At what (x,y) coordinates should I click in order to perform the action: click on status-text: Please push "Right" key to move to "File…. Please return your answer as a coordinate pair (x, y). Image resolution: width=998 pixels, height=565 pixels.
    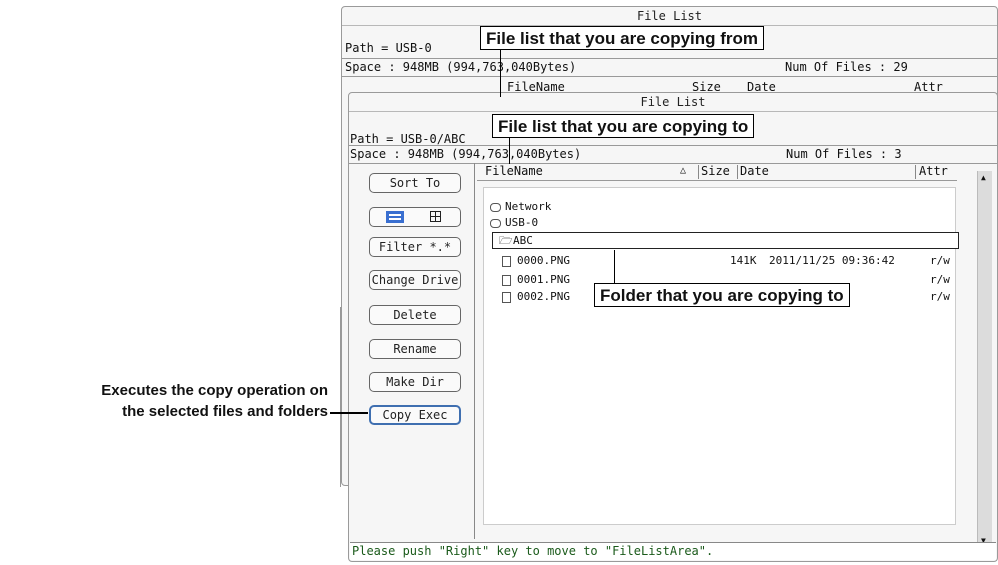
    Looking at the image, I should click on (533, 551).